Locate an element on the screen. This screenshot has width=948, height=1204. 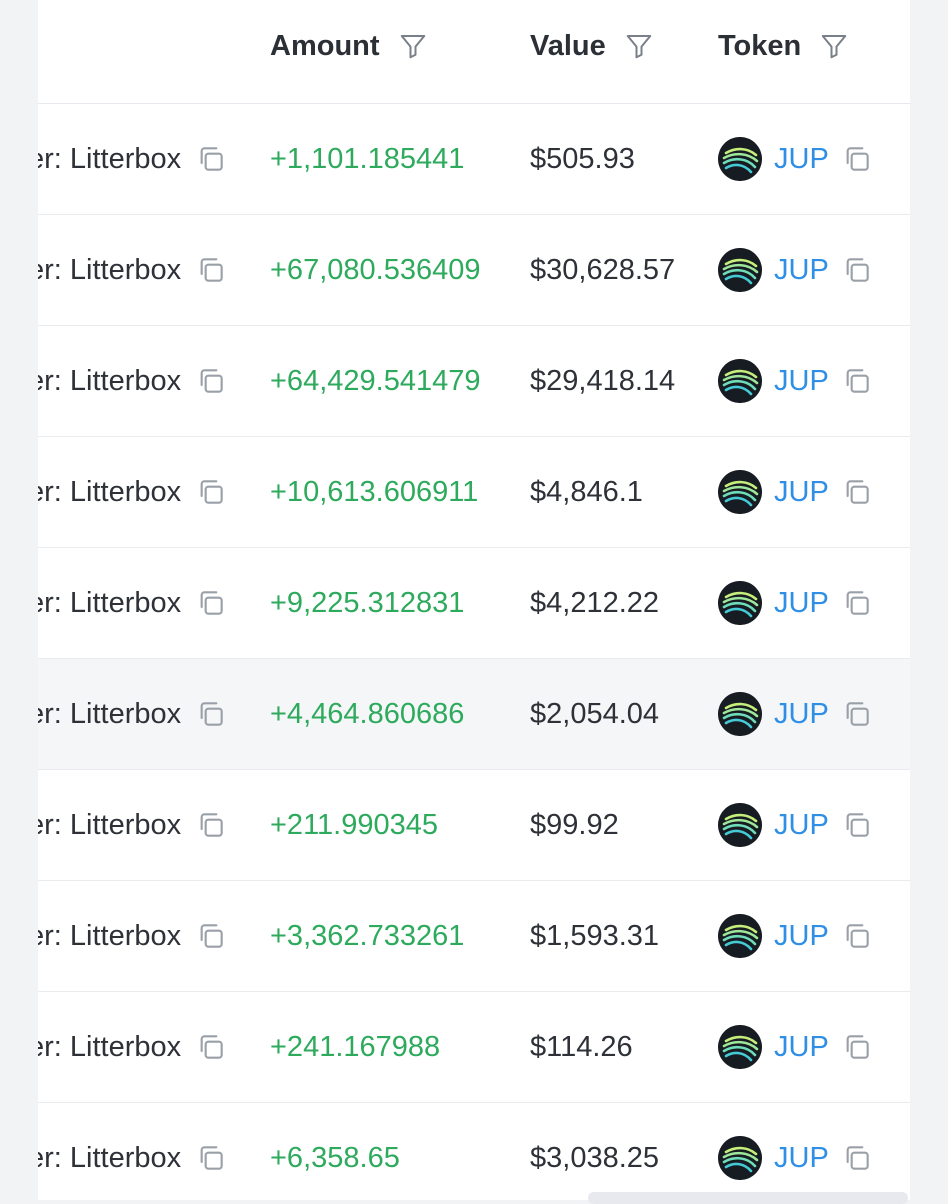
amount-value: +10,613.606911 is located at coordinates (374, 491).